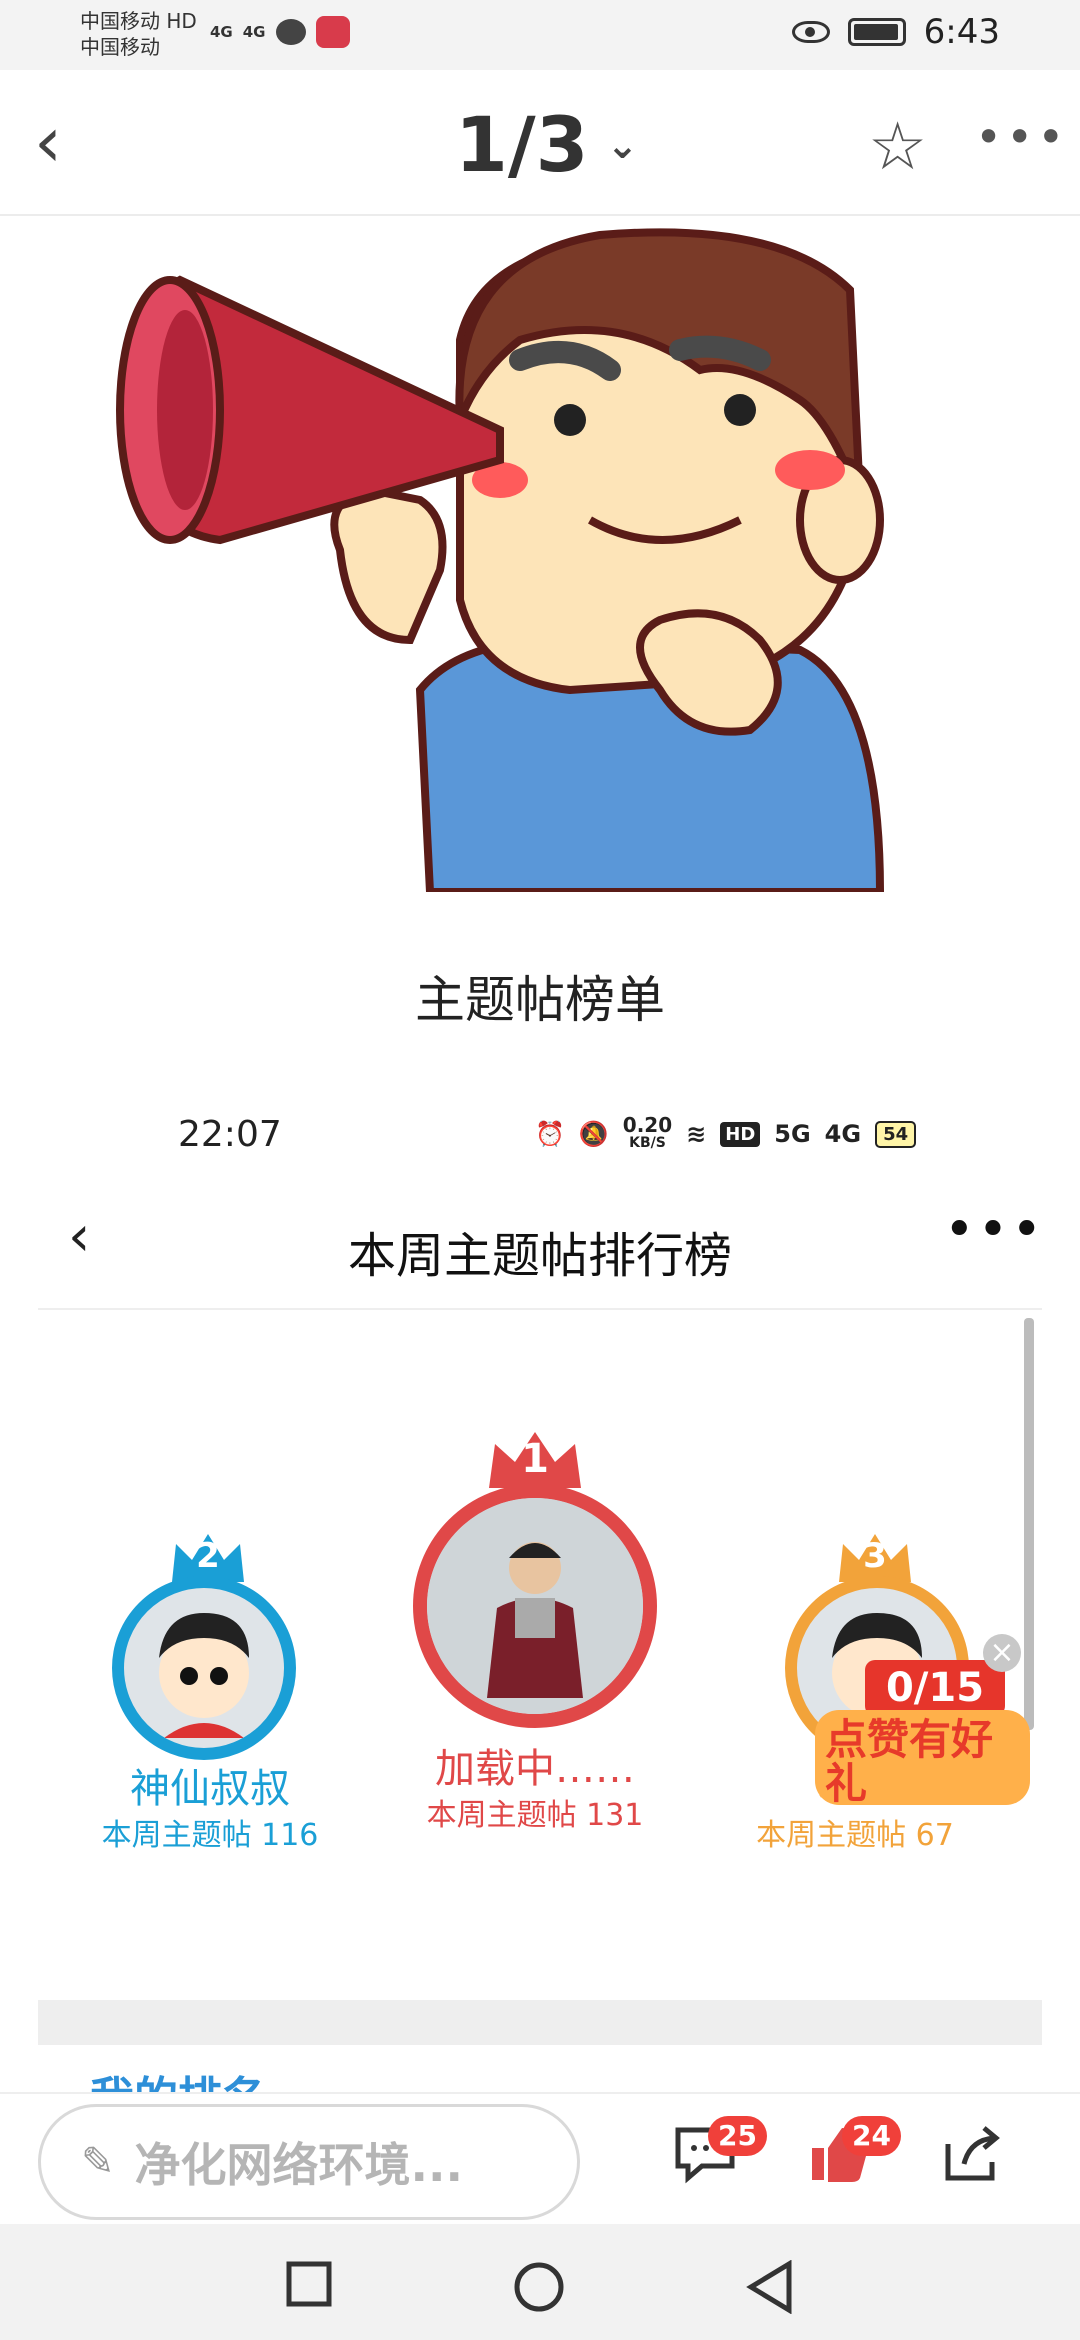  I want to click on back-nav-button, so click(770, 2288).